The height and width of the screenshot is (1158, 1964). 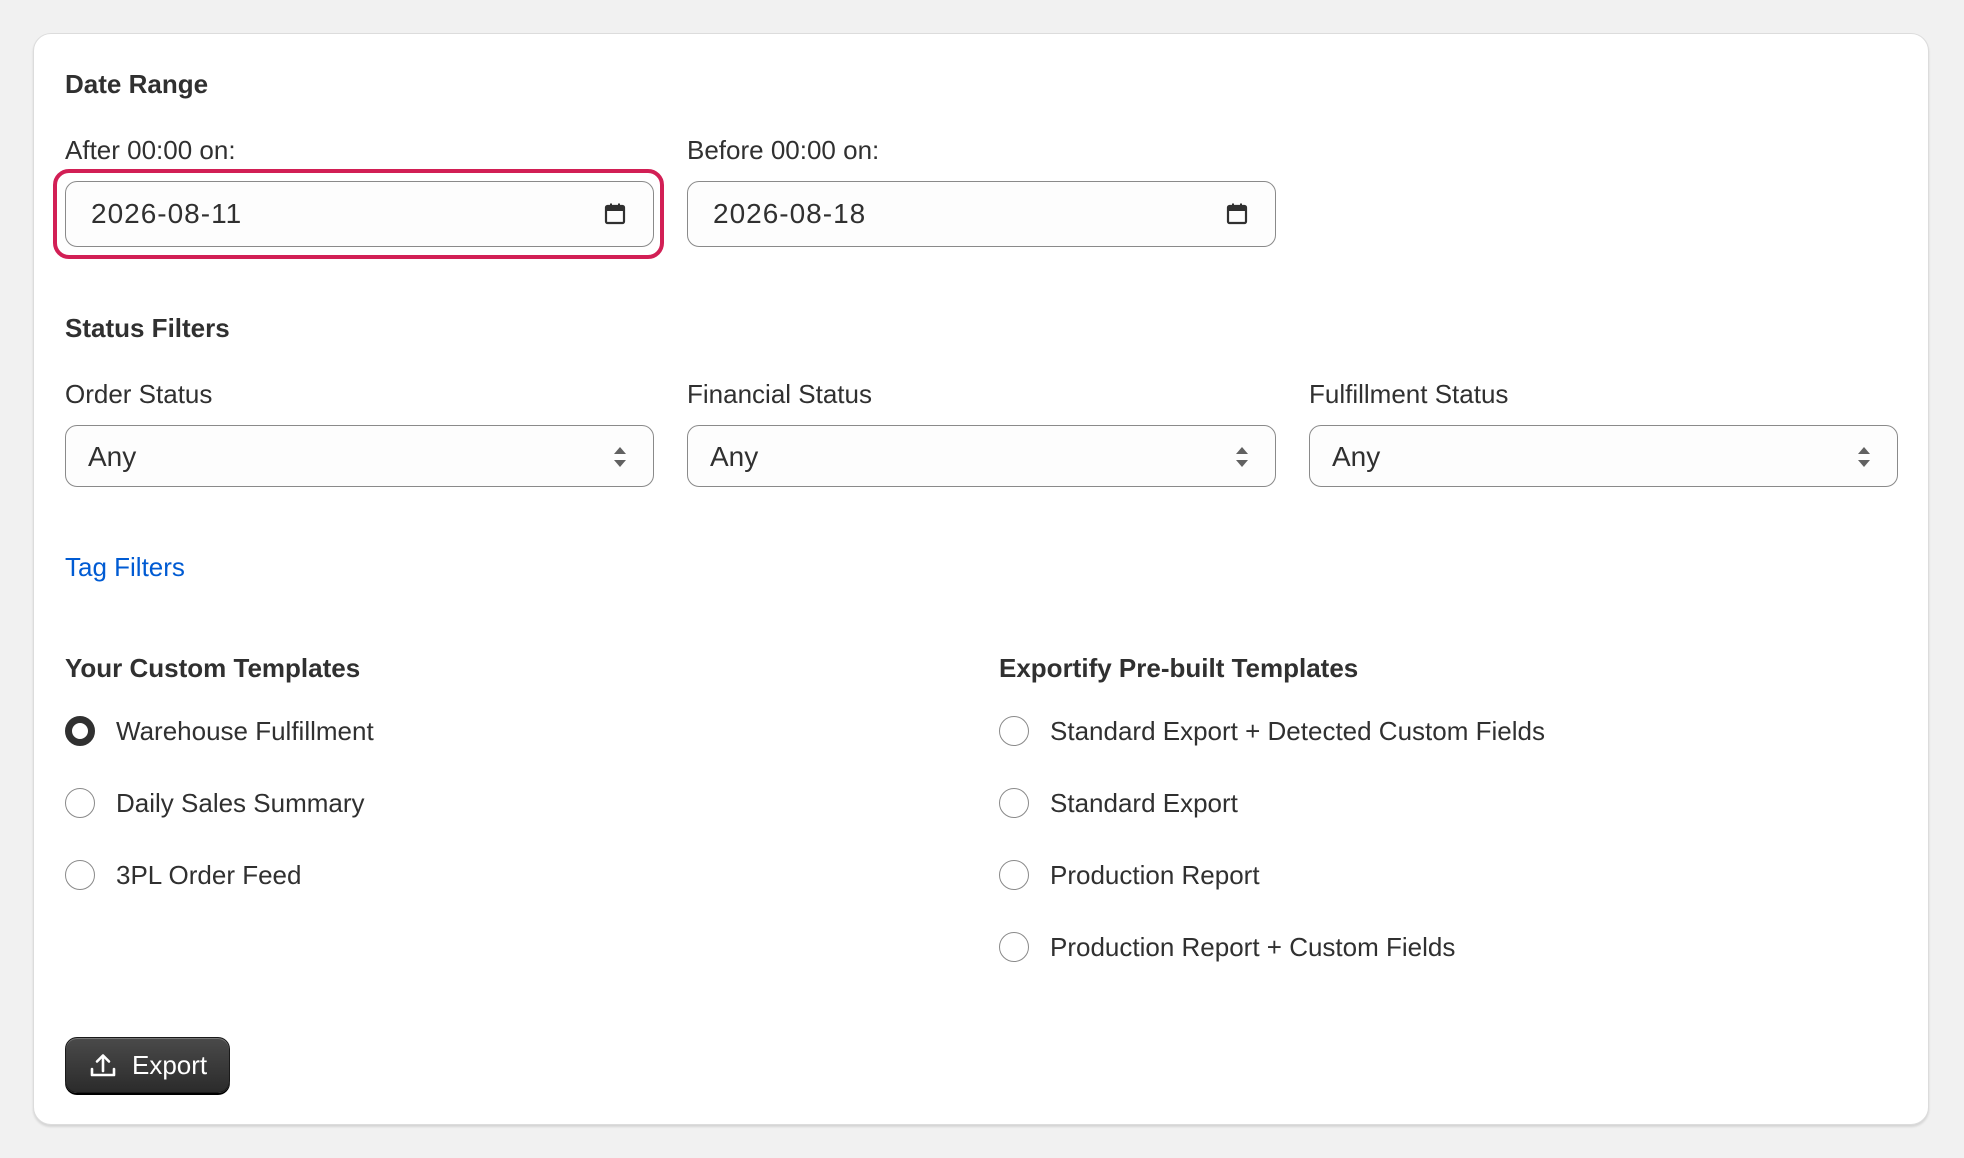 I want to click on financial-status-label: Financial Status, so click(x=779, y=394).